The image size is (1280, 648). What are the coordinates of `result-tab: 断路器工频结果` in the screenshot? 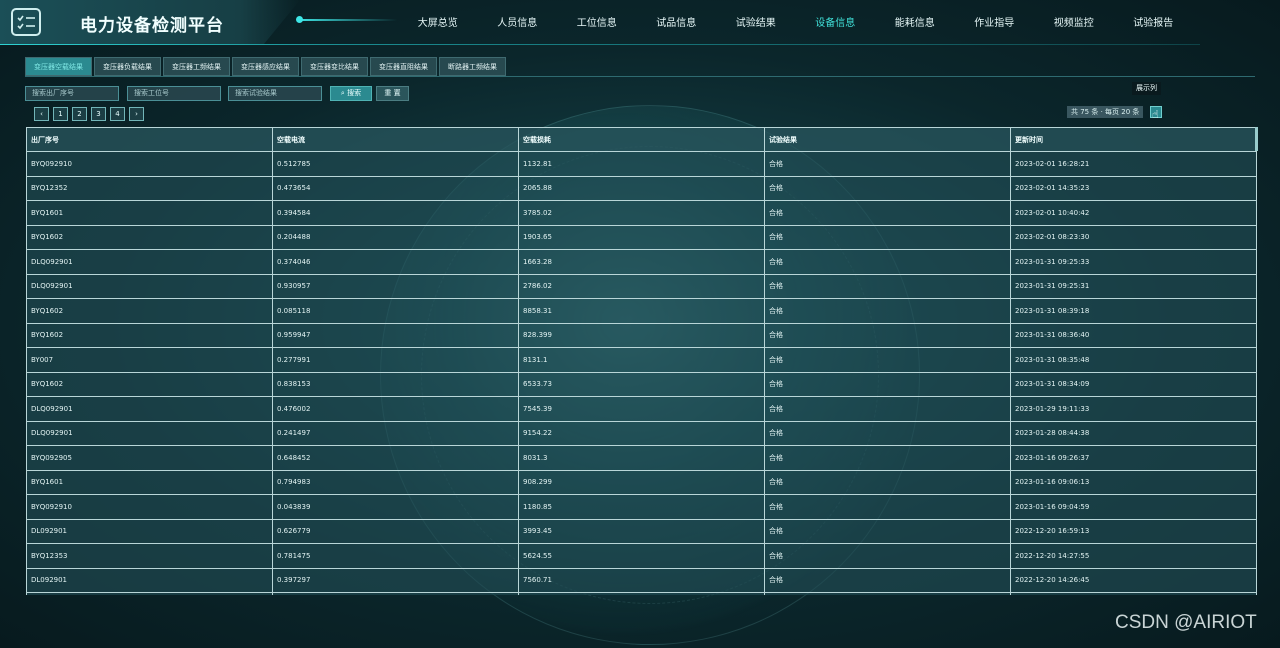 It's located at (472, 66).